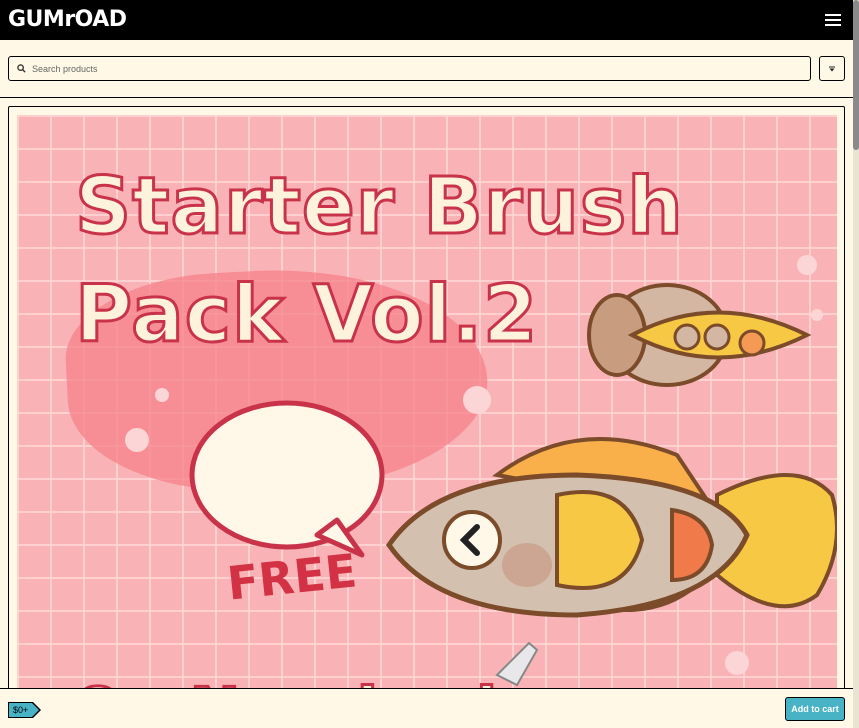 This screenshot has height=728, width=859. Describe the element at coordinates (426, 20) in the screenshot. I see `top-navigation-bar: GUMrOAD` at that location.